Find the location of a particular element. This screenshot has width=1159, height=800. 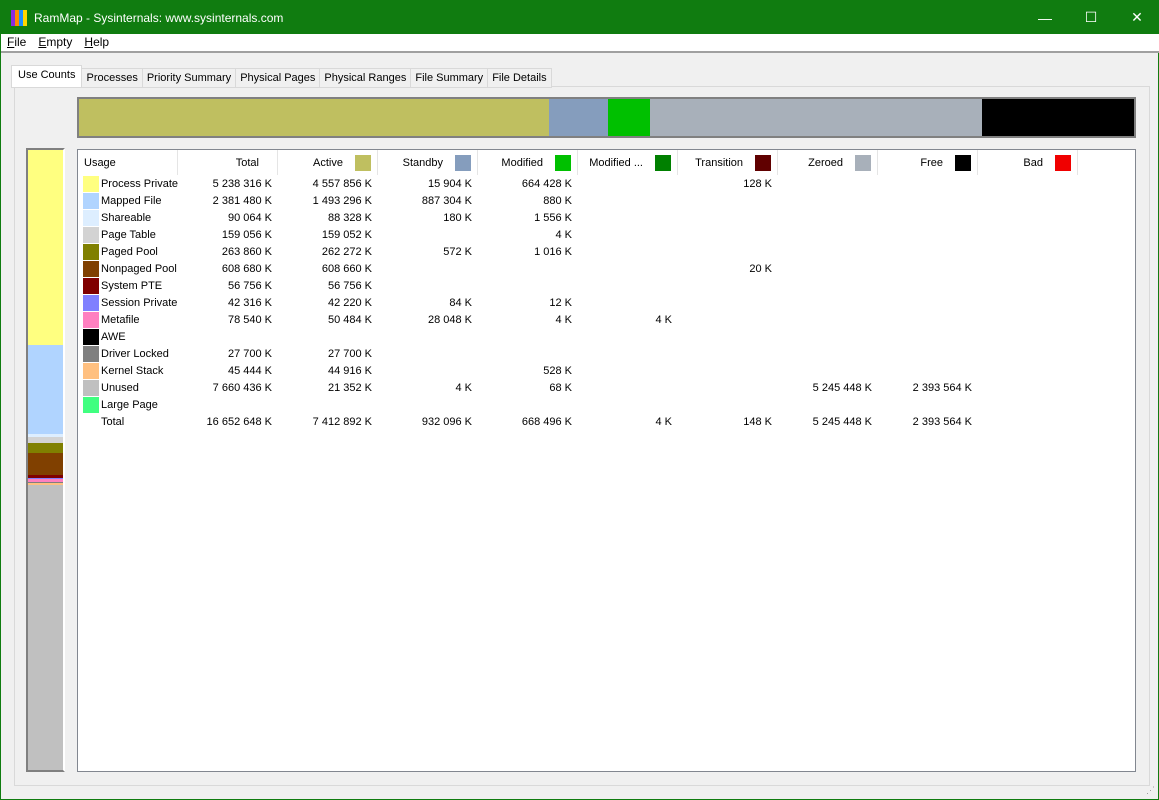

usage-label: Shareable is located at coordinates (126, 217).